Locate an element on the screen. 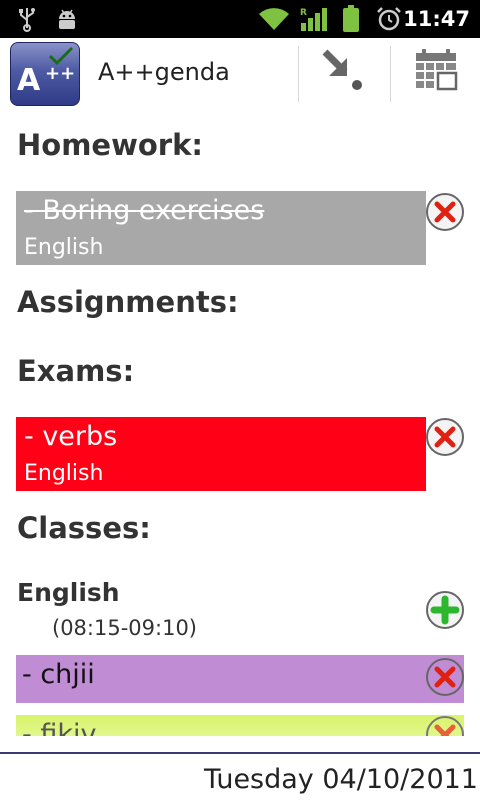 The width and height of the screenshot is (480, 800). app-title: A++genda is located at coordinates (164, 72).